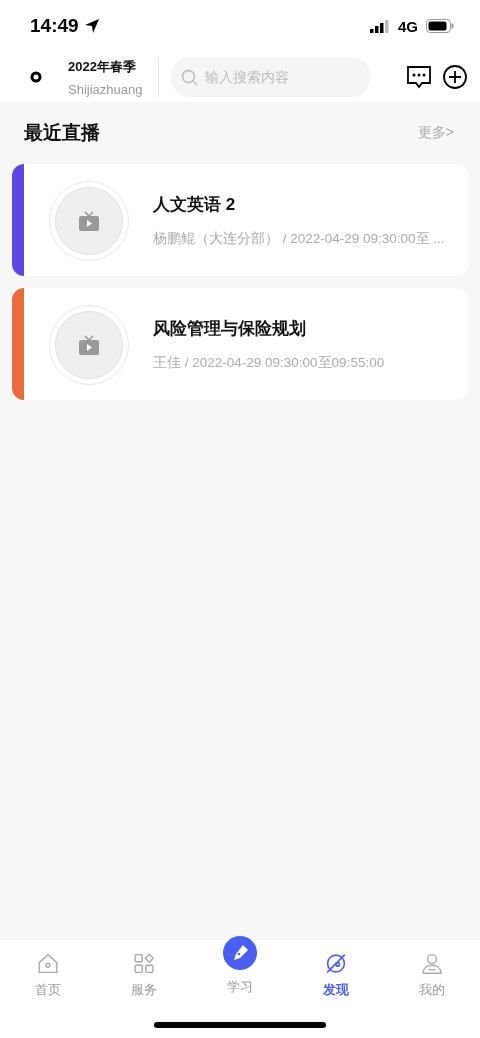 The height and width of the screenshot is (1038, 480). I want to click on live-meta: 王佳 / 2022-04-29 09:30:00至09:55:00, so click(269, 363).